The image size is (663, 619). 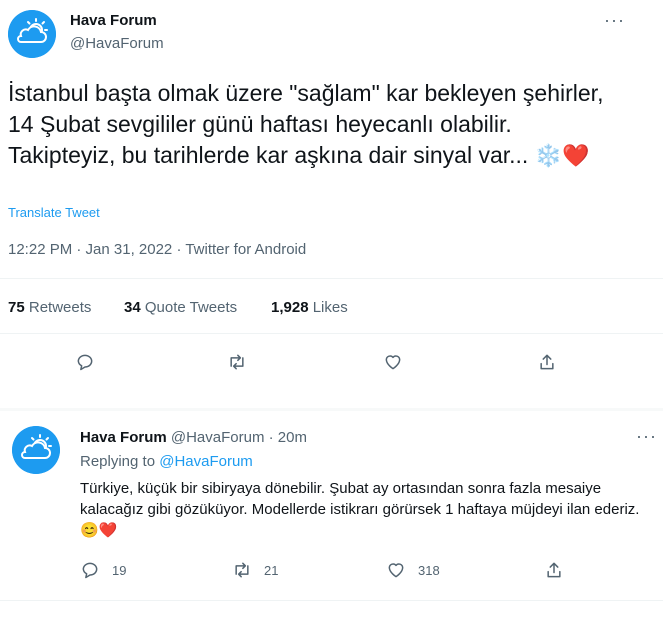 I want to click on quotes-count: 34, so click(x=132, y=307).